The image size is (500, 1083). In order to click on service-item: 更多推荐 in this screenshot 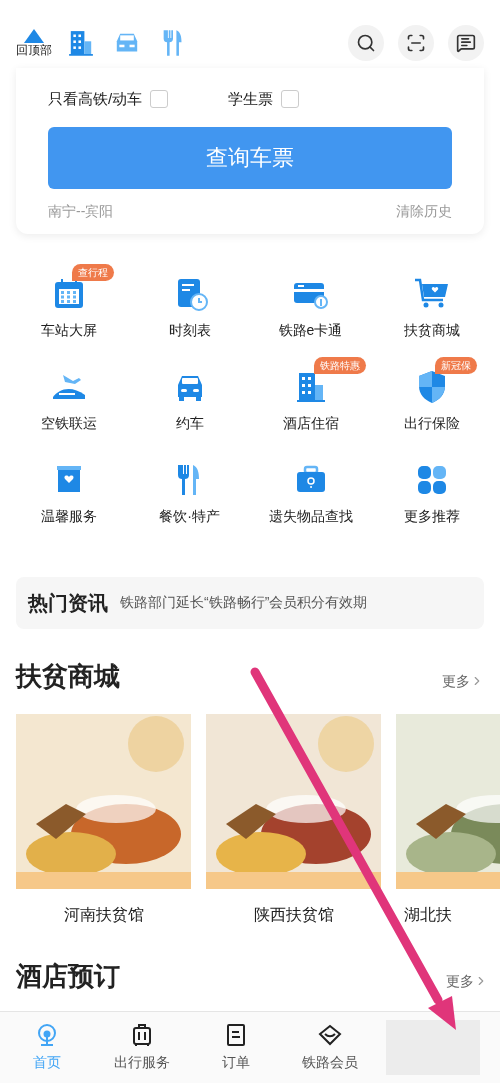, I will do `click(431, 493)`.